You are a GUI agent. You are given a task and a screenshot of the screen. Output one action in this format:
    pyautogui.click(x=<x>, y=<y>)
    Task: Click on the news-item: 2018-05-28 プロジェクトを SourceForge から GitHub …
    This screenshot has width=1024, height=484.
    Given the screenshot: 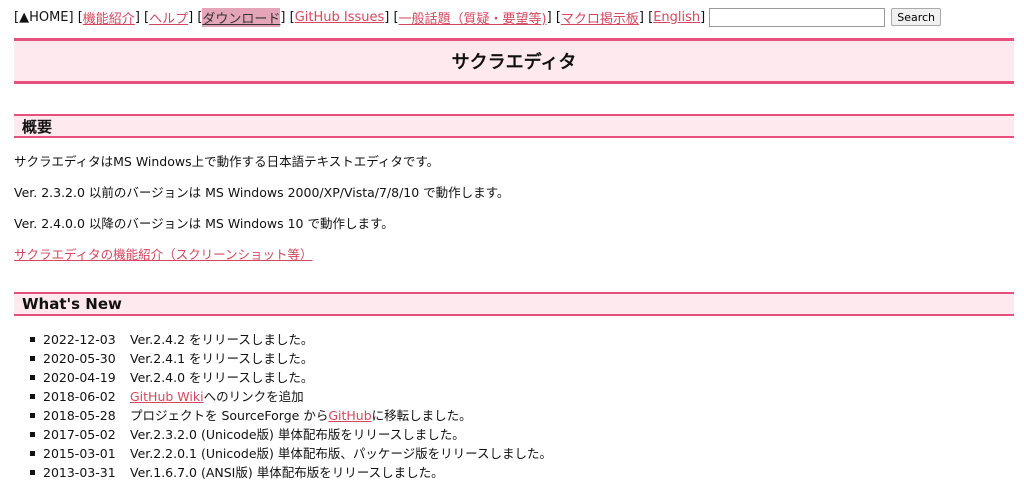 What is the action you would take?
    pyautogui.click(x=291, y=415)
    